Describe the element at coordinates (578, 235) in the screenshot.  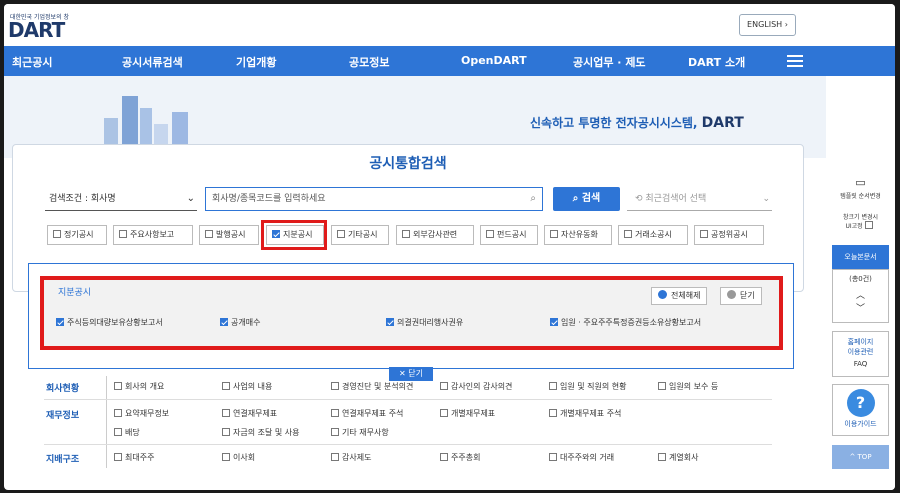
I see `chip-securitization: 자산유동화` at that location.